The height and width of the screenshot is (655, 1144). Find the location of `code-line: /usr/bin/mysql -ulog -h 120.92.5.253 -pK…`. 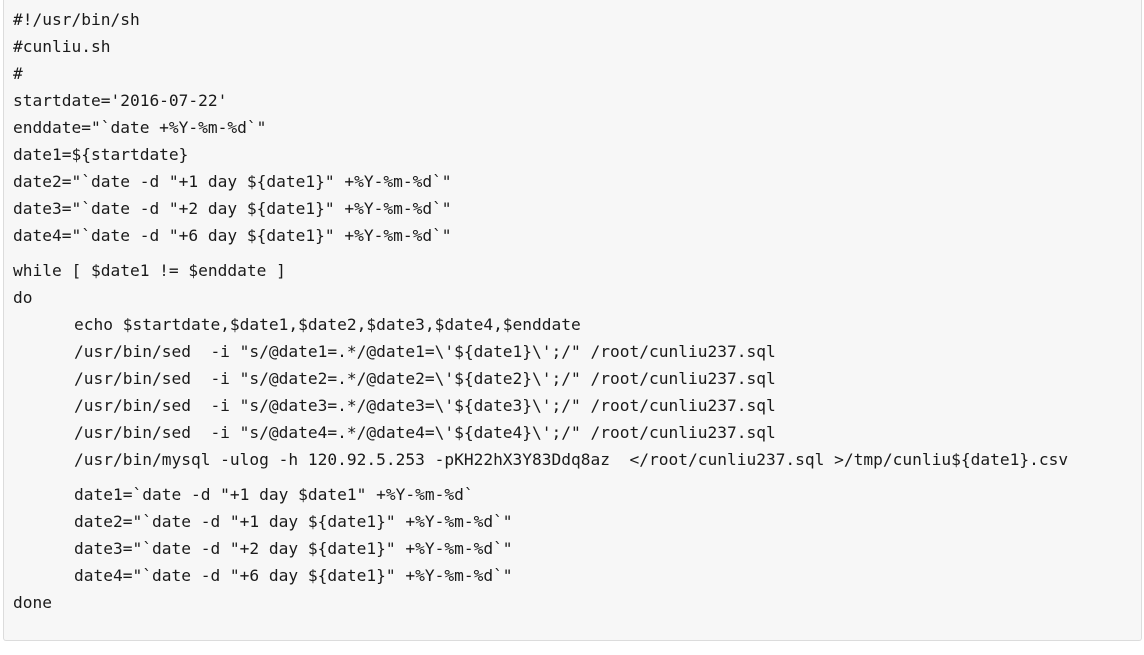

code-line: /usr/bin/mysql -ulog -h 120.92.5.253 -pK… is located at coordinates (571, 459).